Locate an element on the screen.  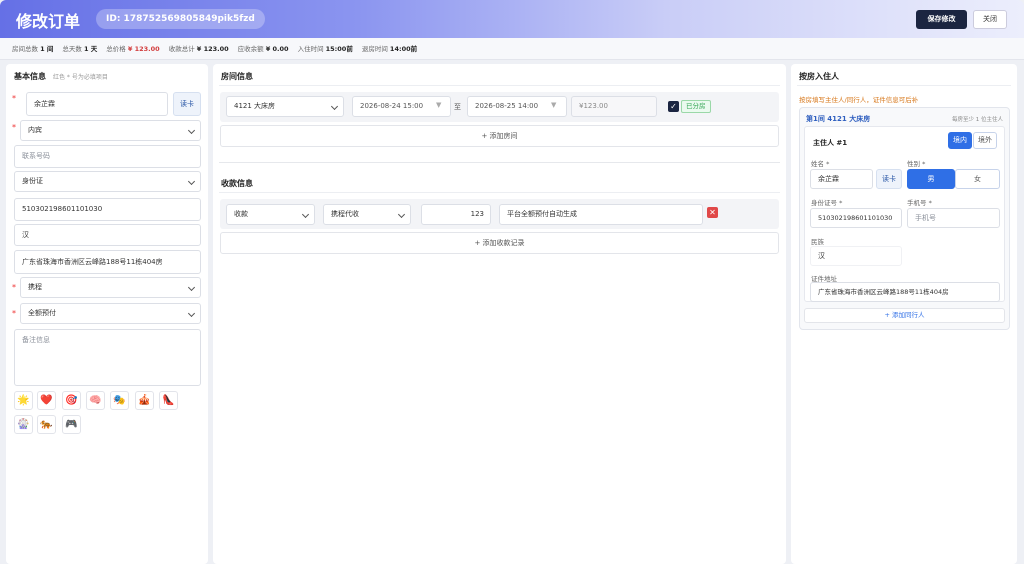
summary-item: 总天数 1 天 is located at coordinates (79, 49).